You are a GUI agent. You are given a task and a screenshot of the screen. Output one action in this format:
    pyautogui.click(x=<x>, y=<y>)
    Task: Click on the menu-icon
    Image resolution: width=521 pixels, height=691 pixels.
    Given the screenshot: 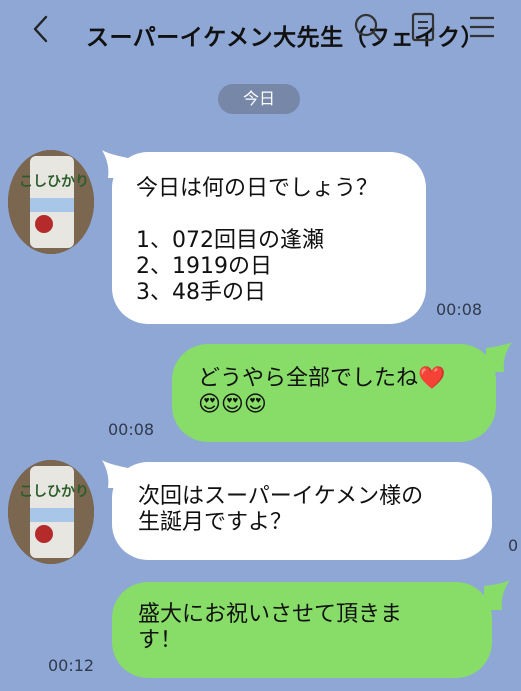 What is the action you would take?
    pyautogui.click(x=482, y=27)
    